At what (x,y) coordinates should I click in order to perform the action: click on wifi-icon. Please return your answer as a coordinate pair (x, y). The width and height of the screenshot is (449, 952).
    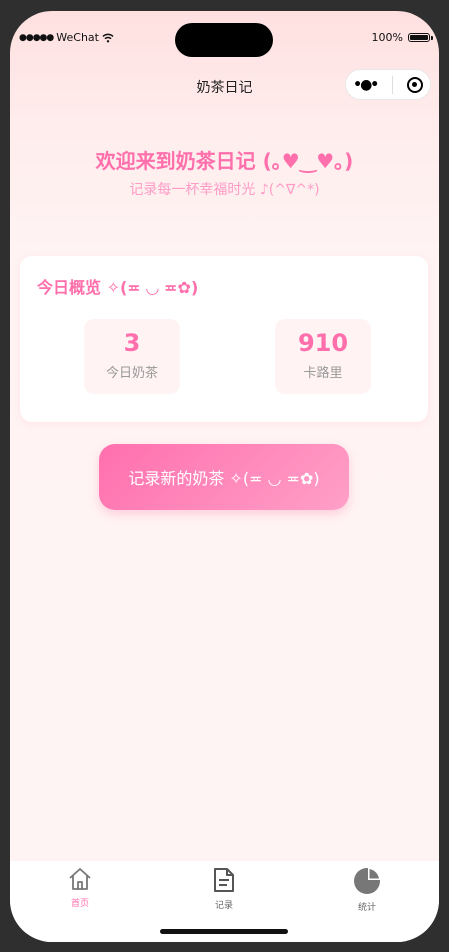
    Looking at the image, I should click on (108, 37).